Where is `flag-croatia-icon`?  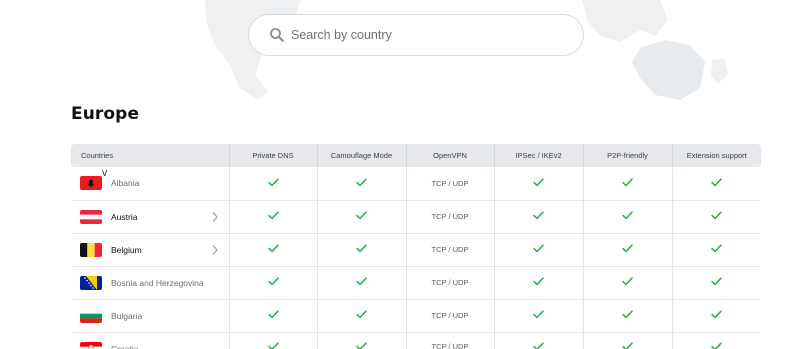 flag-croatia-icon is located at coordinates (91, 345).